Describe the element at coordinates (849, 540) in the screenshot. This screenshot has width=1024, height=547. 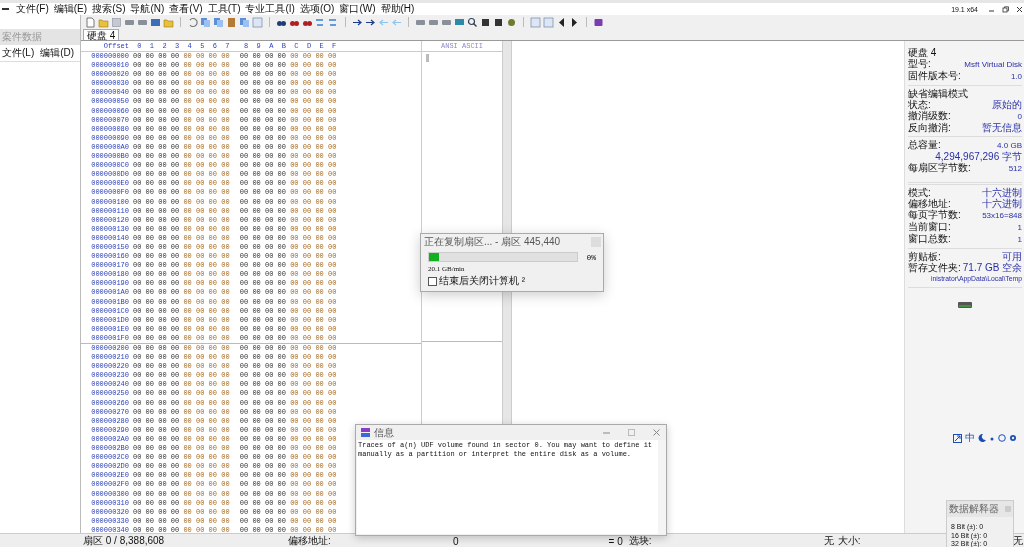
I see `size-label: 大小:` at that location.